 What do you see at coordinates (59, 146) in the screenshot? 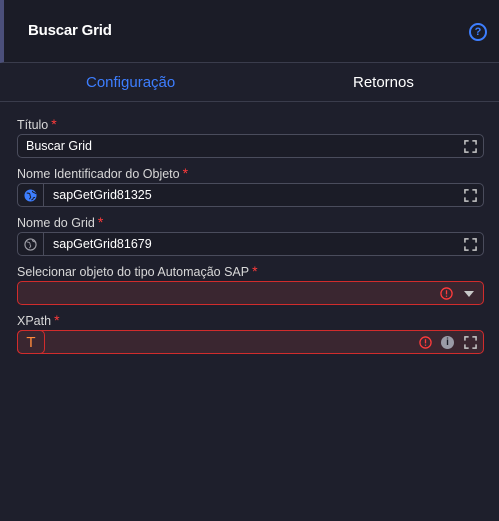
I see `titulo-value: Buscar Grid` at bounding box center [59, 146].